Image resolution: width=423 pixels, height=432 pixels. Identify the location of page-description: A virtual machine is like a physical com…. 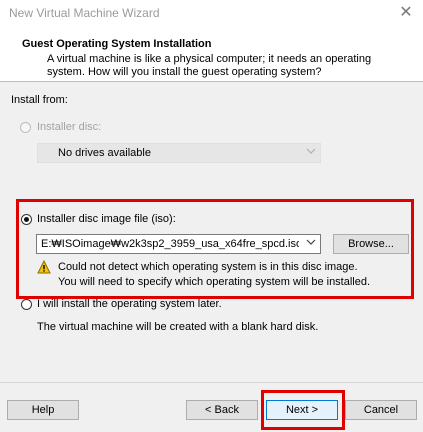
(209, 65).